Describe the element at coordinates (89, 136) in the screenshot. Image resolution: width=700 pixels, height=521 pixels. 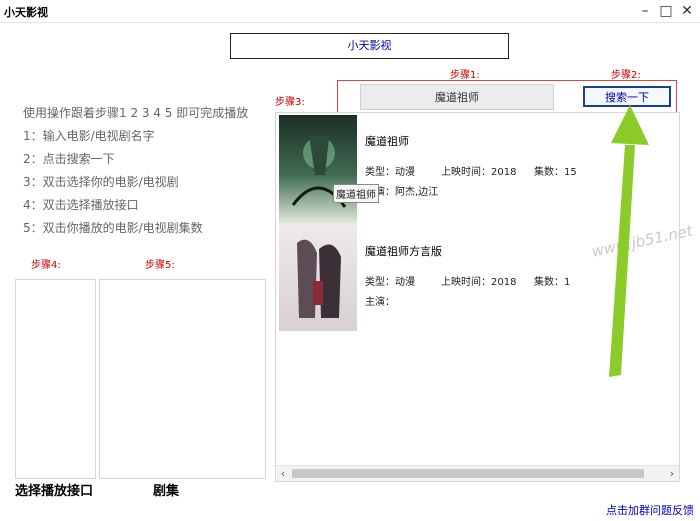
I see `instruction-line: 1：输入电影/电视剧名字` at that location.